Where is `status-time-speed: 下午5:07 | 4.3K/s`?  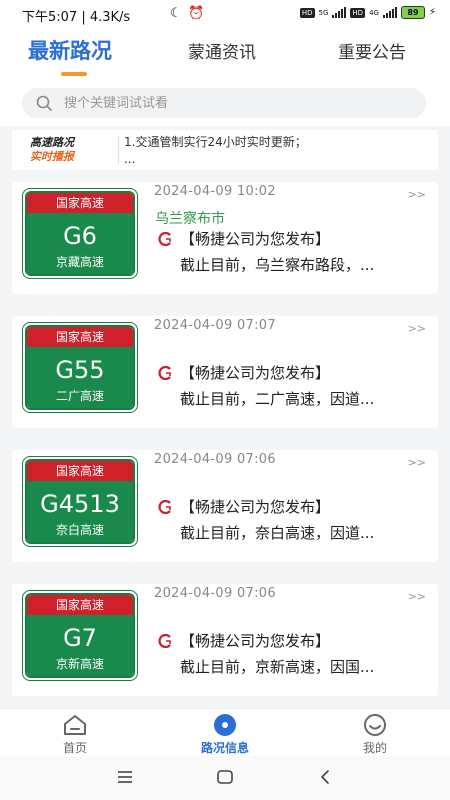
status-time-speed: 下午5:07 | 4.3K/s is located at coordinates (76, 17).